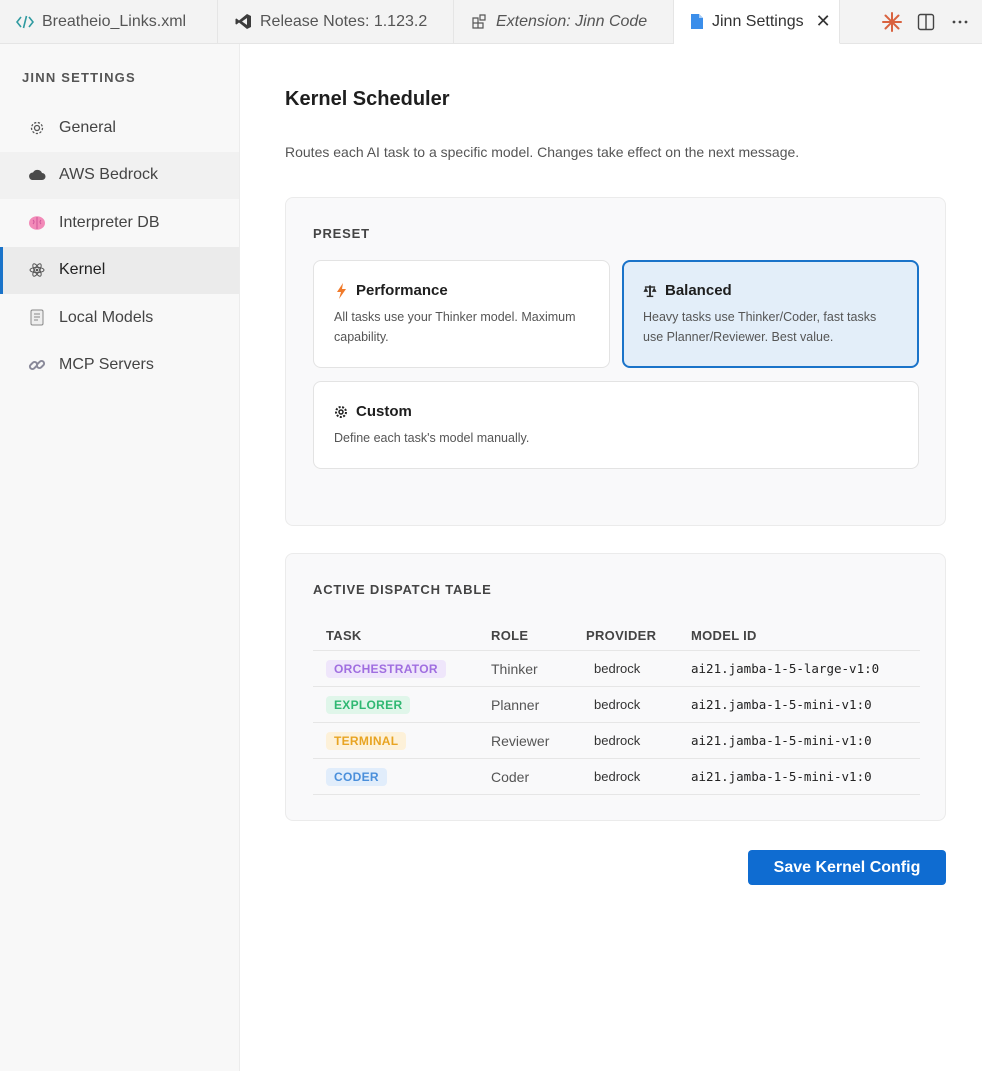  What do you see at coordinates (386, 668) in the screenshot?
I see `task-badge: ORCHESTRATOR` at bounding box center [386, 668].